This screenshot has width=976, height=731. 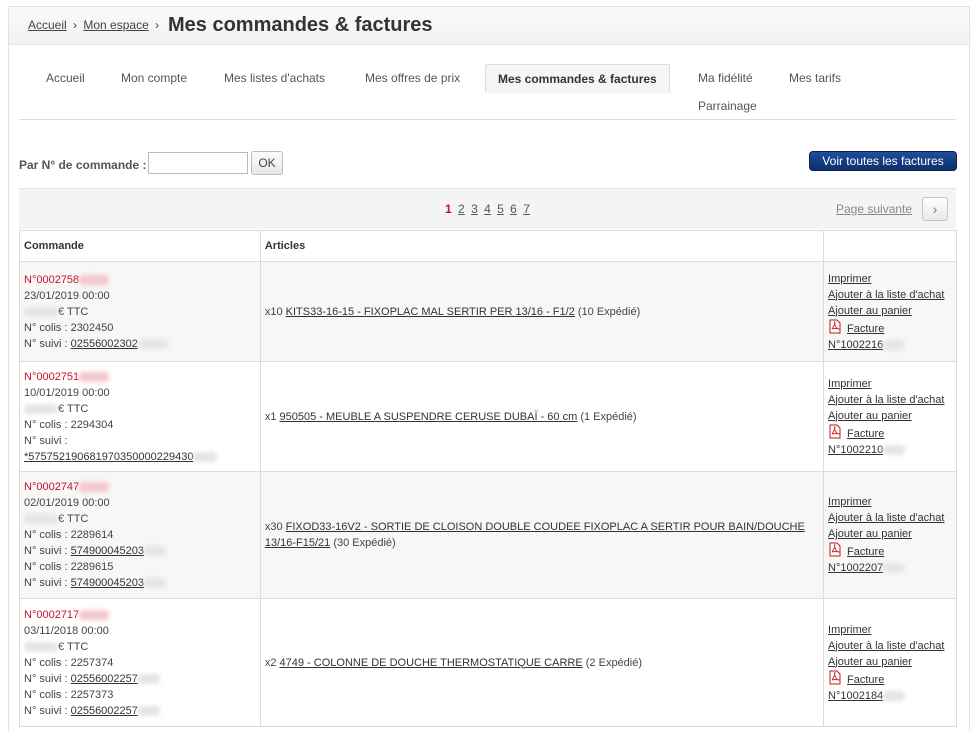 What do you see at coordinates (69, 535) in the screenshot?
I see `parcel-number: N° colis : 2289614` at bounding box center [69, 535].